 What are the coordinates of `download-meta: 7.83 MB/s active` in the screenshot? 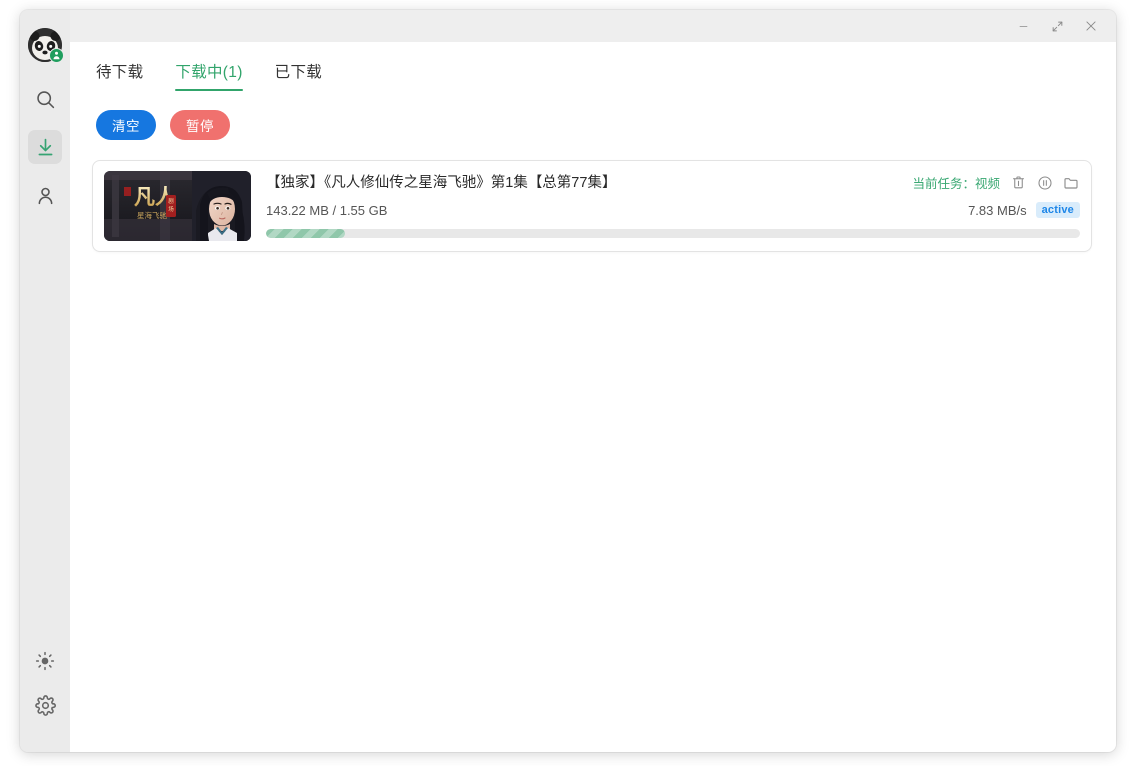 It's located at (1024, 210).